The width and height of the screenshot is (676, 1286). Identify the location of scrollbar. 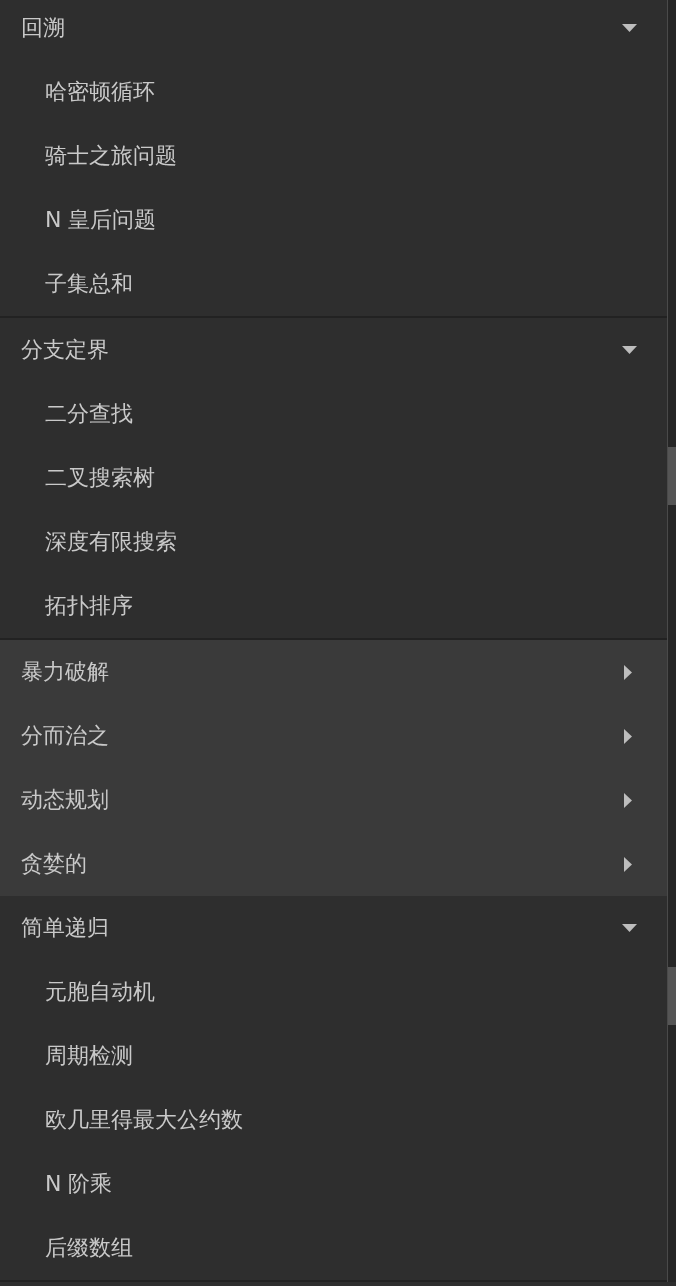
(672, 641).